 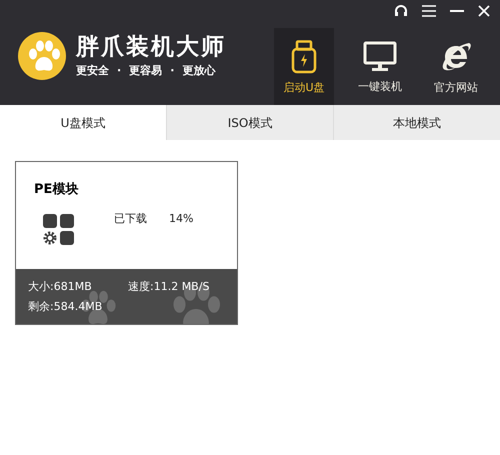 What do you see at coordinates (484, 11) in the screenshot?
I see `close-icon` at bounding box center [484, 11].